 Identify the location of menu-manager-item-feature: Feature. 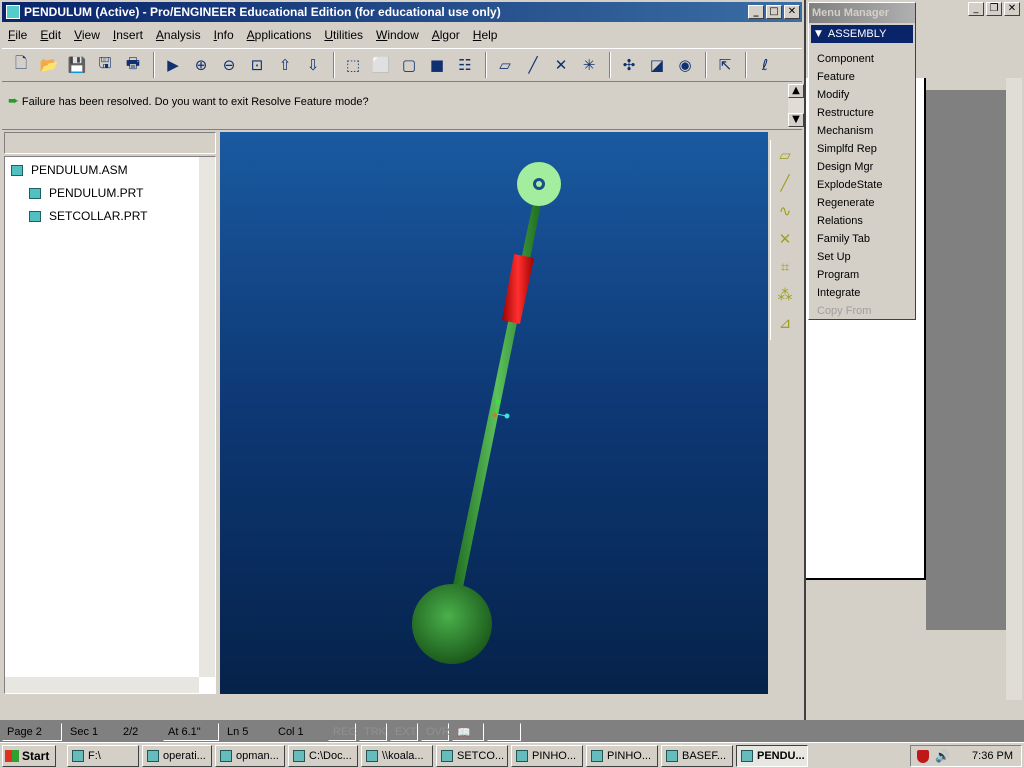
(866, 77).